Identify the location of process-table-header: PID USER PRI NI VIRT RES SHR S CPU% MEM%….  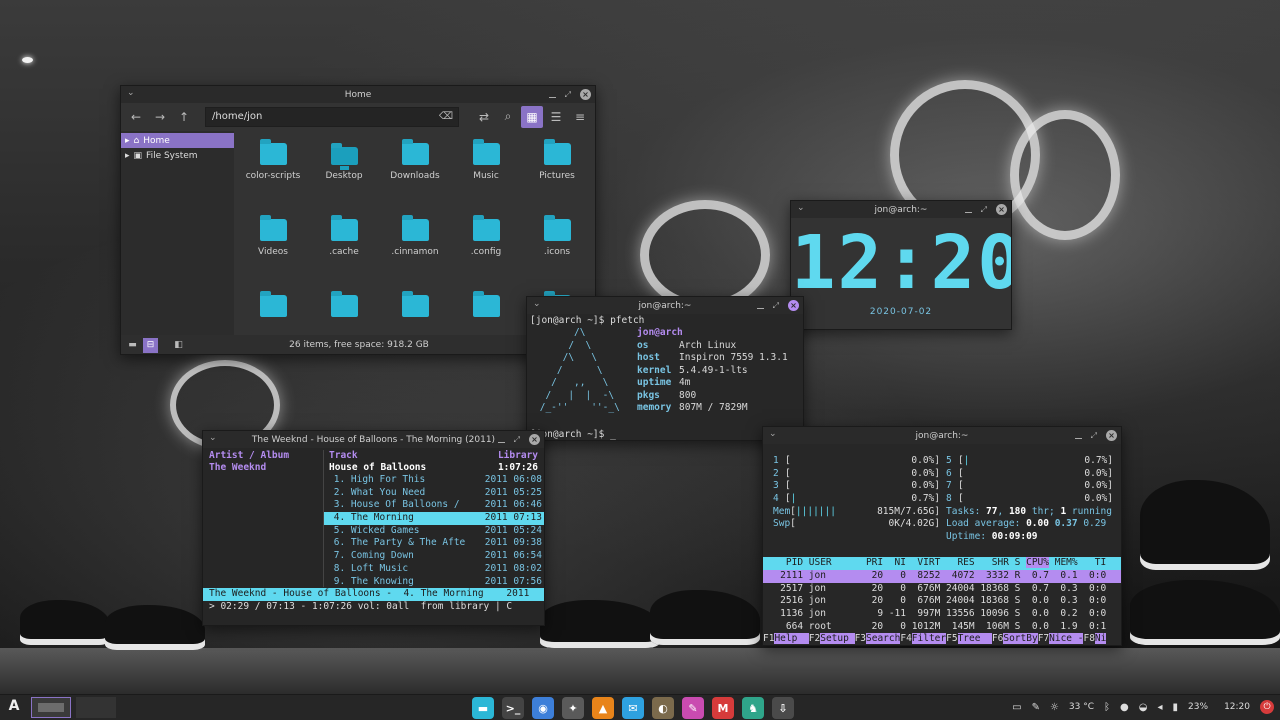
(942, 563).